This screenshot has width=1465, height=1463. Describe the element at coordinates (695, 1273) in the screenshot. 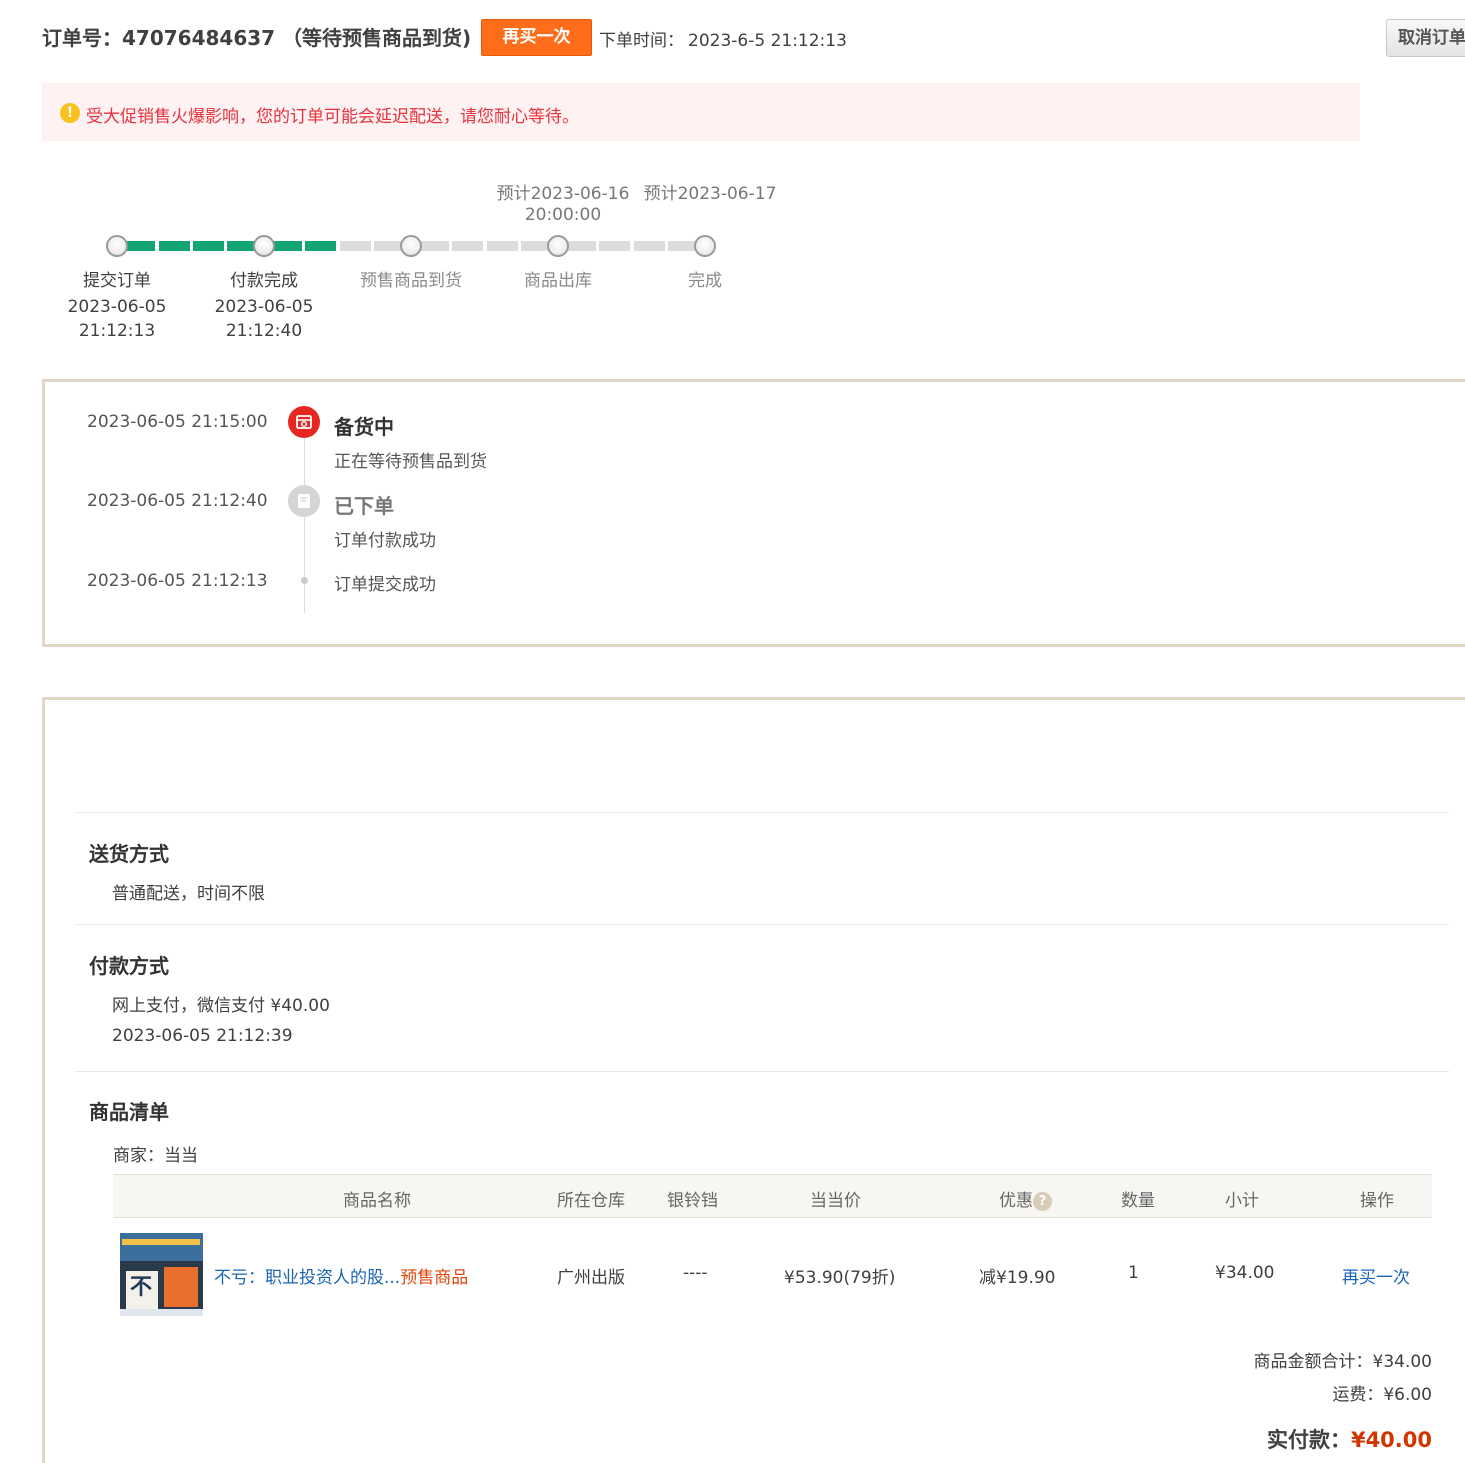

I see `product-silver-bell: ----` at that location.